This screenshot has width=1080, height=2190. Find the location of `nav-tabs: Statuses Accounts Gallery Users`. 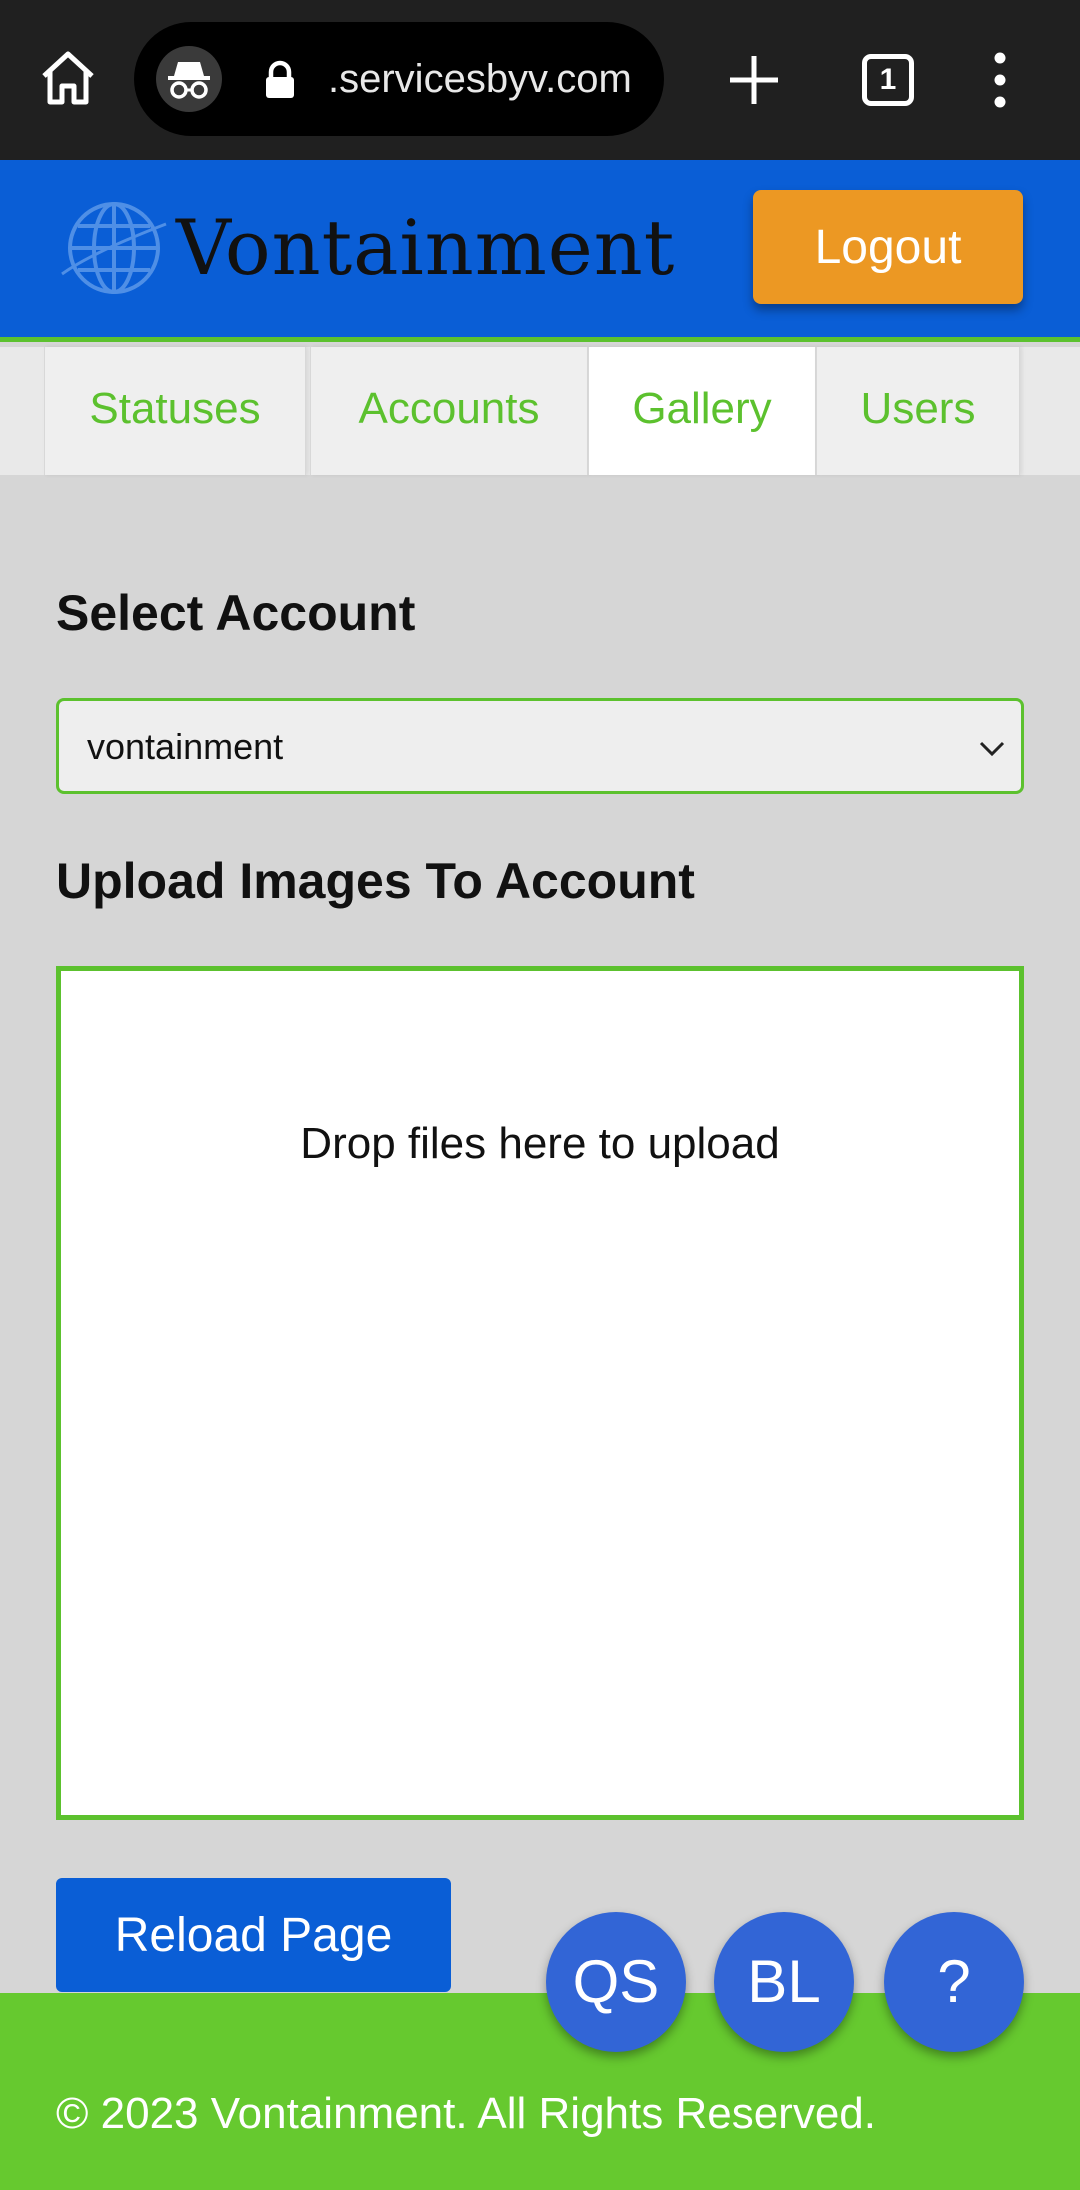

nav-tabs: Statuses Accounts Gallery Users is located at coordinates (540, 411).